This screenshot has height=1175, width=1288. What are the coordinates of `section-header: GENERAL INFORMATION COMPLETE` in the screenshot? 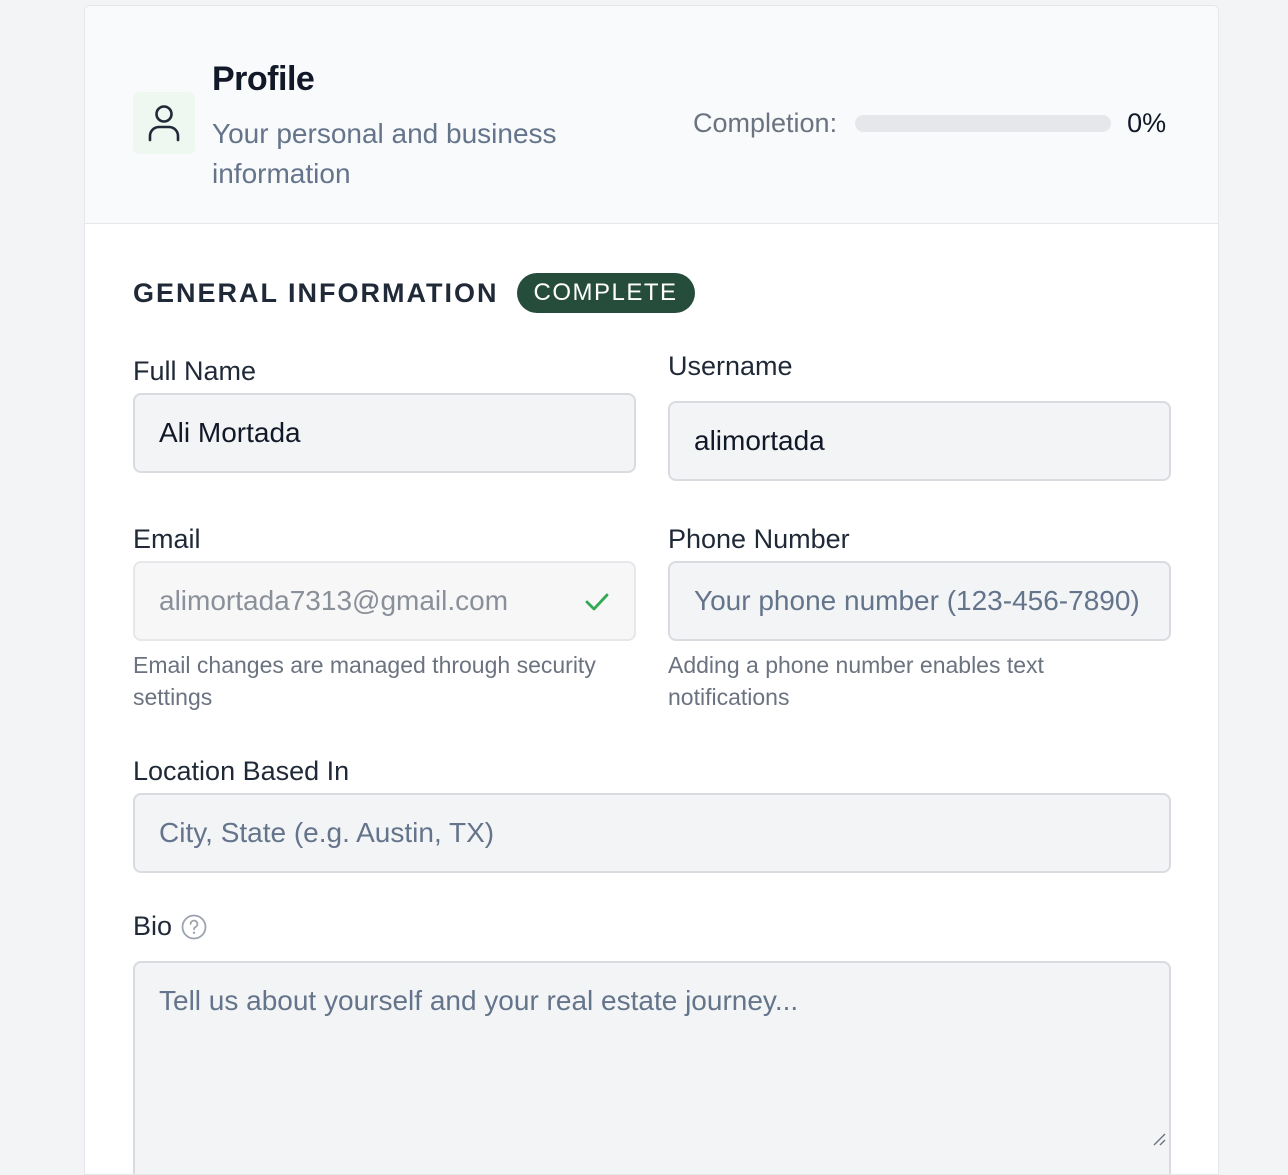 It's located at (414, 293).